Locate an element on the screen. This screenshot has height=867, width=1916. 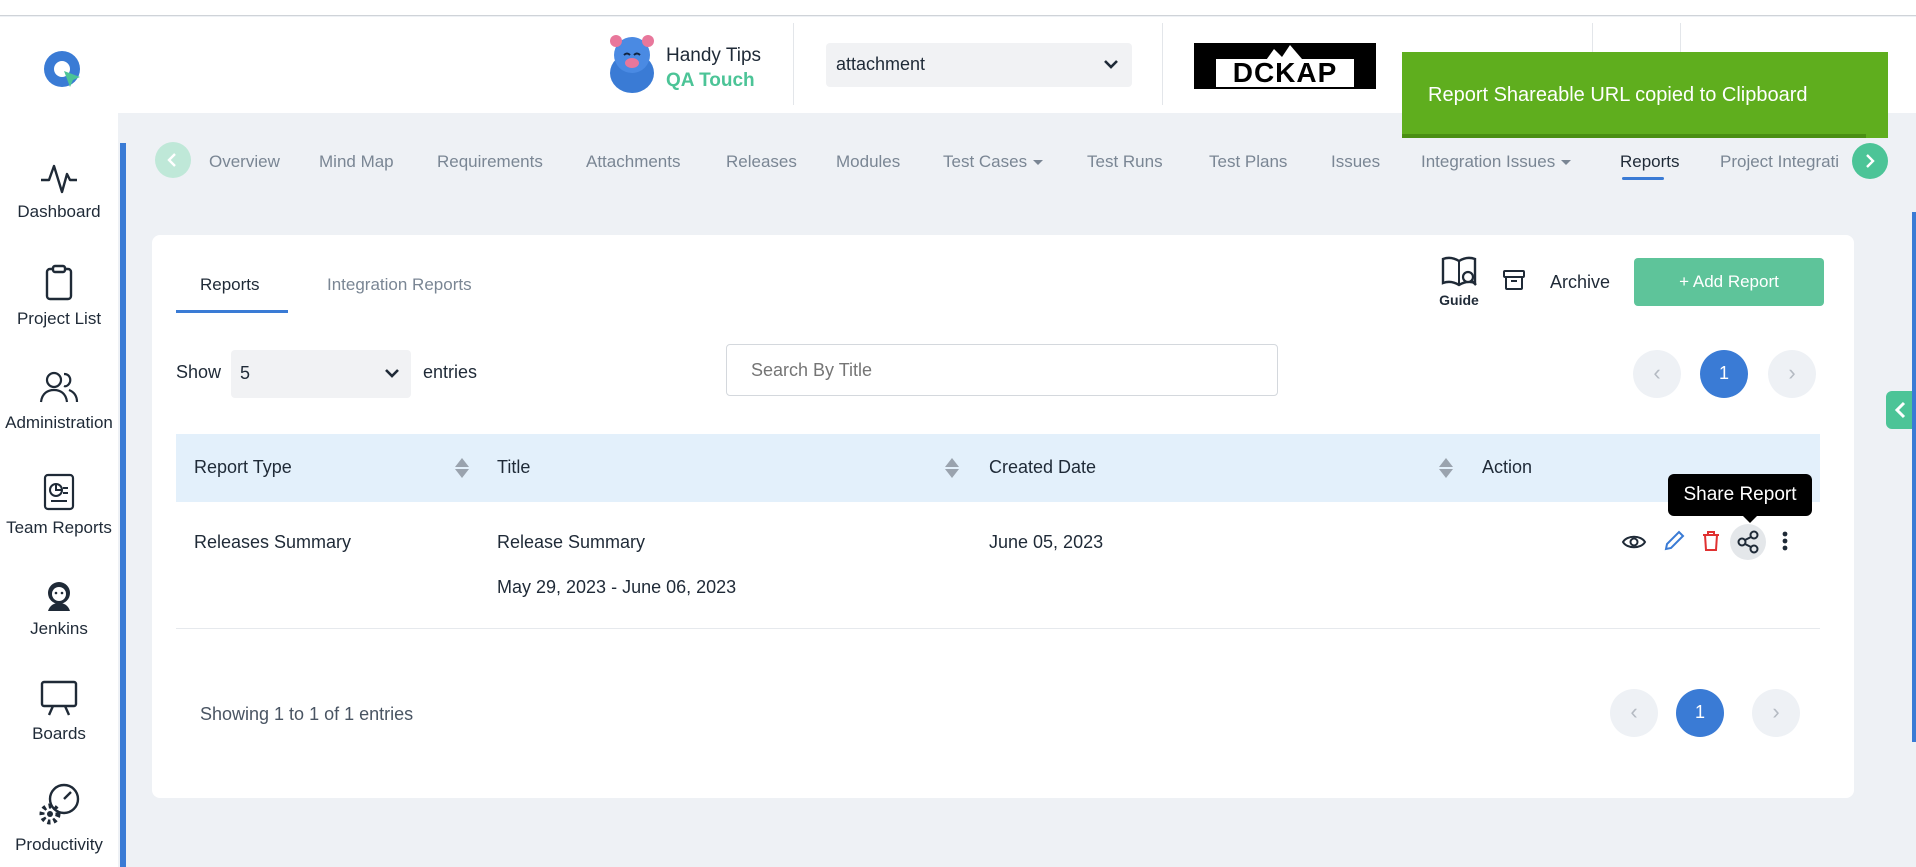
org-logo: DCKAP is located at coordinates (1285, 66).